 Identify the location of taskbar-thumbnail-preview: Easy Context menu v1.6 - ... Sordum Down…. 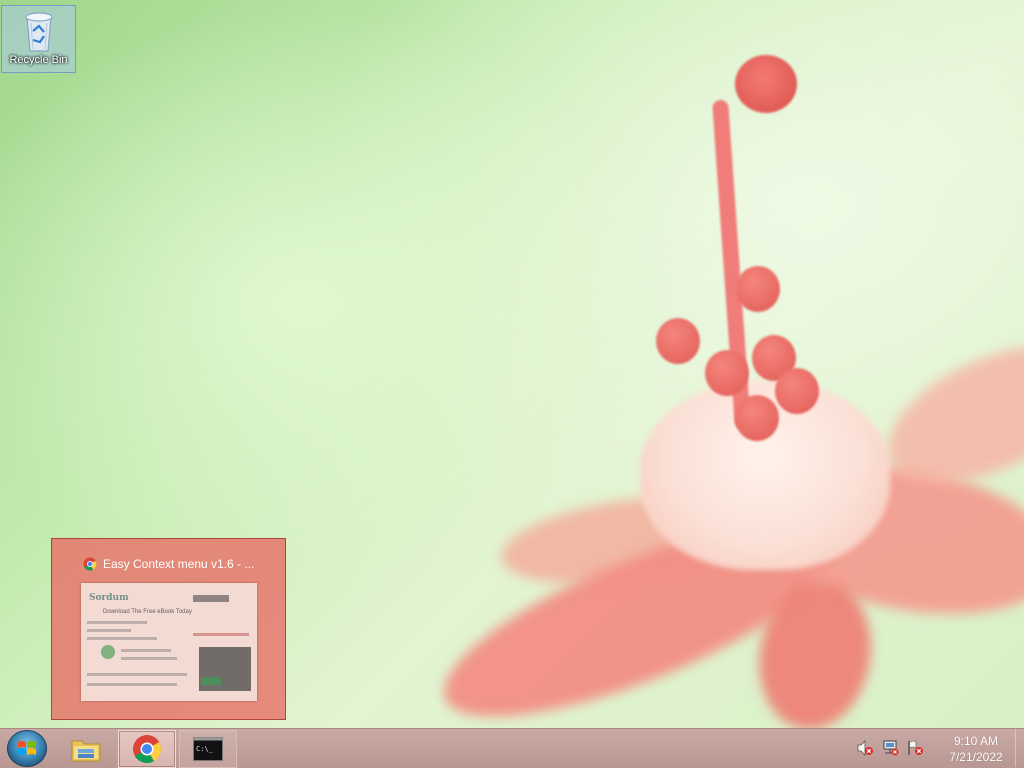
(168, 629).